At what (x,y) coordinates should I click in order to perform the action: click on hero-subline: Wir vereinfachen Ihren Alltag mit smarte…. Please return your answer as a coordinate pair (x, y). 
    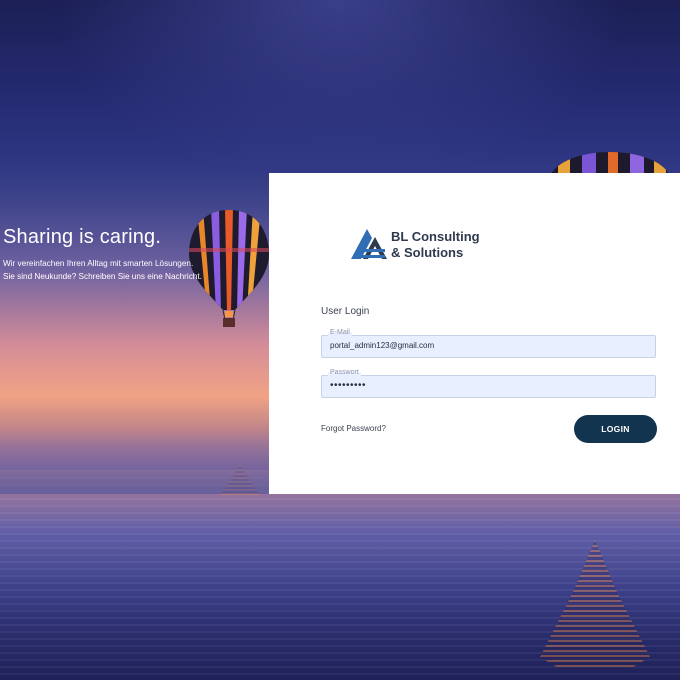
    Looking at the image, I should click on (98, 263).